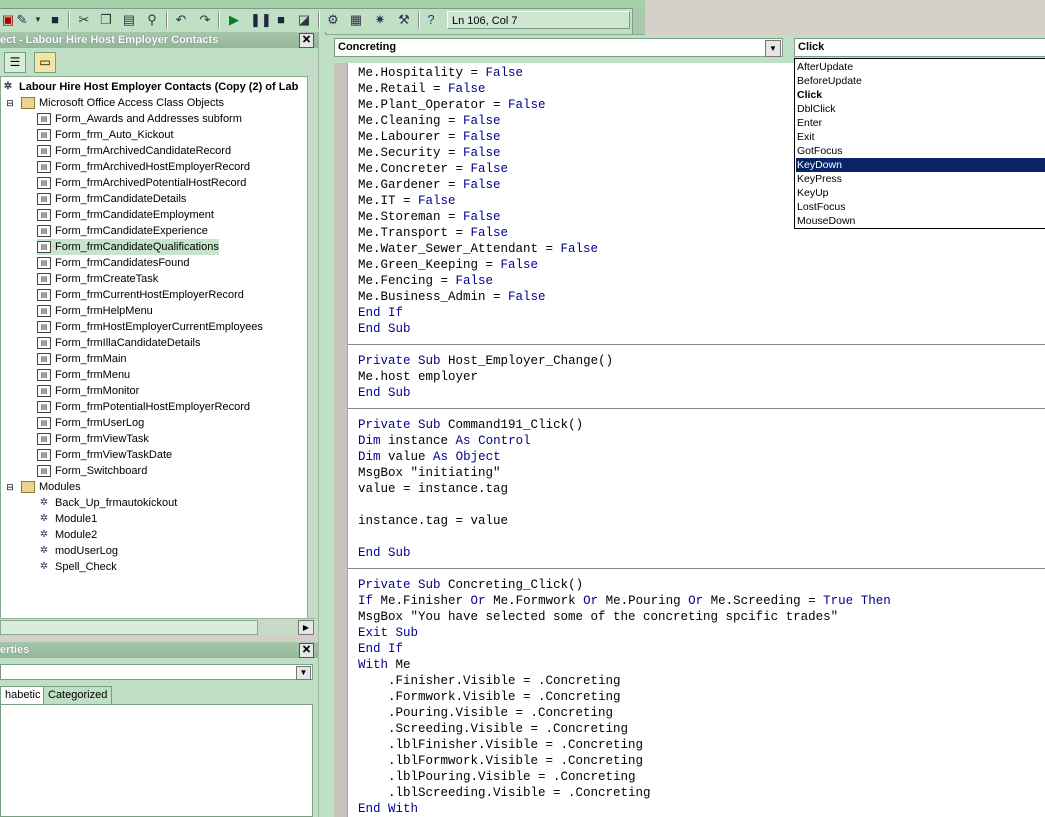  I want to click on code-line: Dim value As Object, so click(429, 457).